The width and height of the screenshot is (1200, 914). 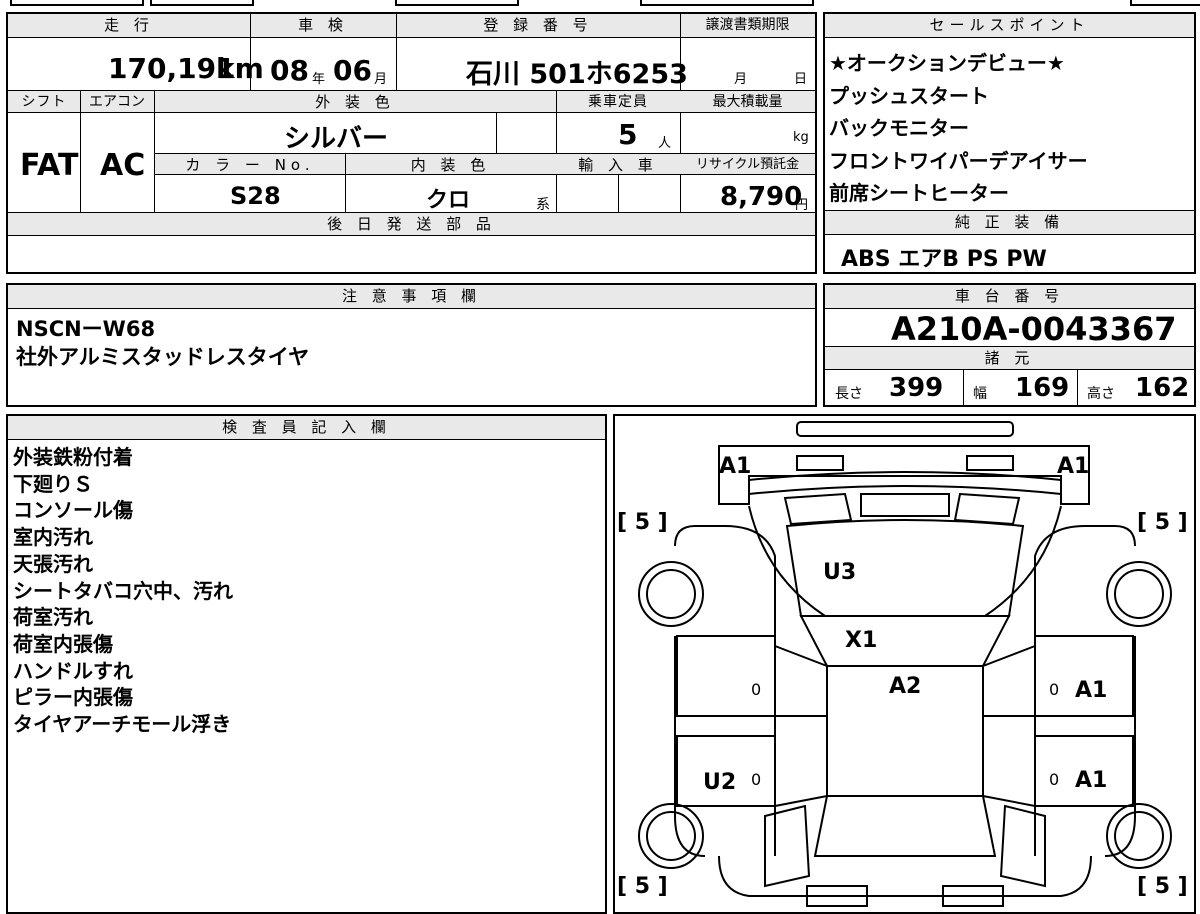 What do you see at coordinates (44, 102) in the screenshot?
I see `shift-header: シフト` at bounding box center [44, 102].